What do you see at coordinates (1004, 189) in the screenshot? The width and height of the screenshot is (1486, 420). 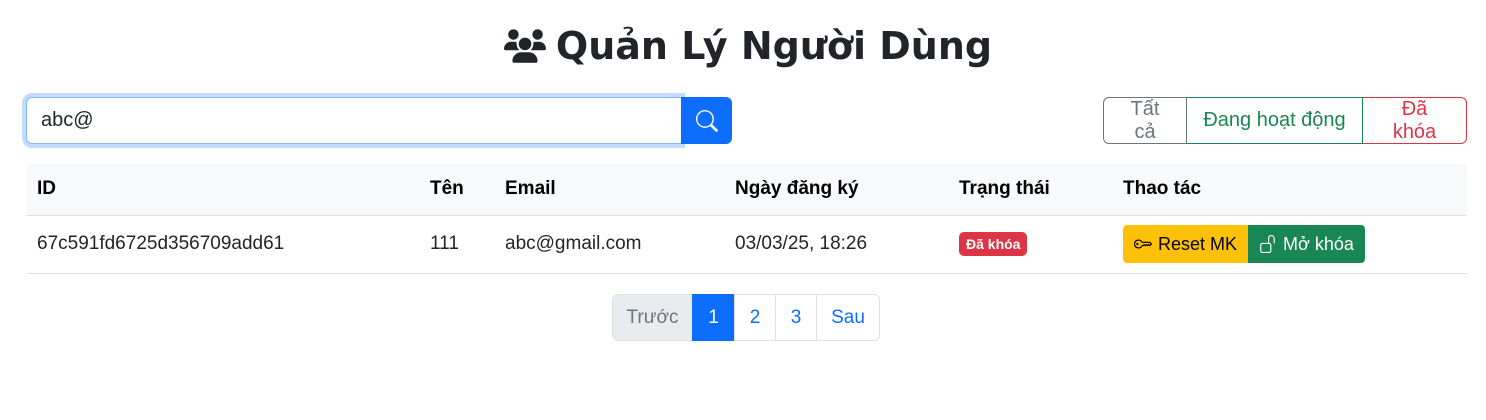 I see `header-status: Trạng thái` at bounding box center [1004, 189].